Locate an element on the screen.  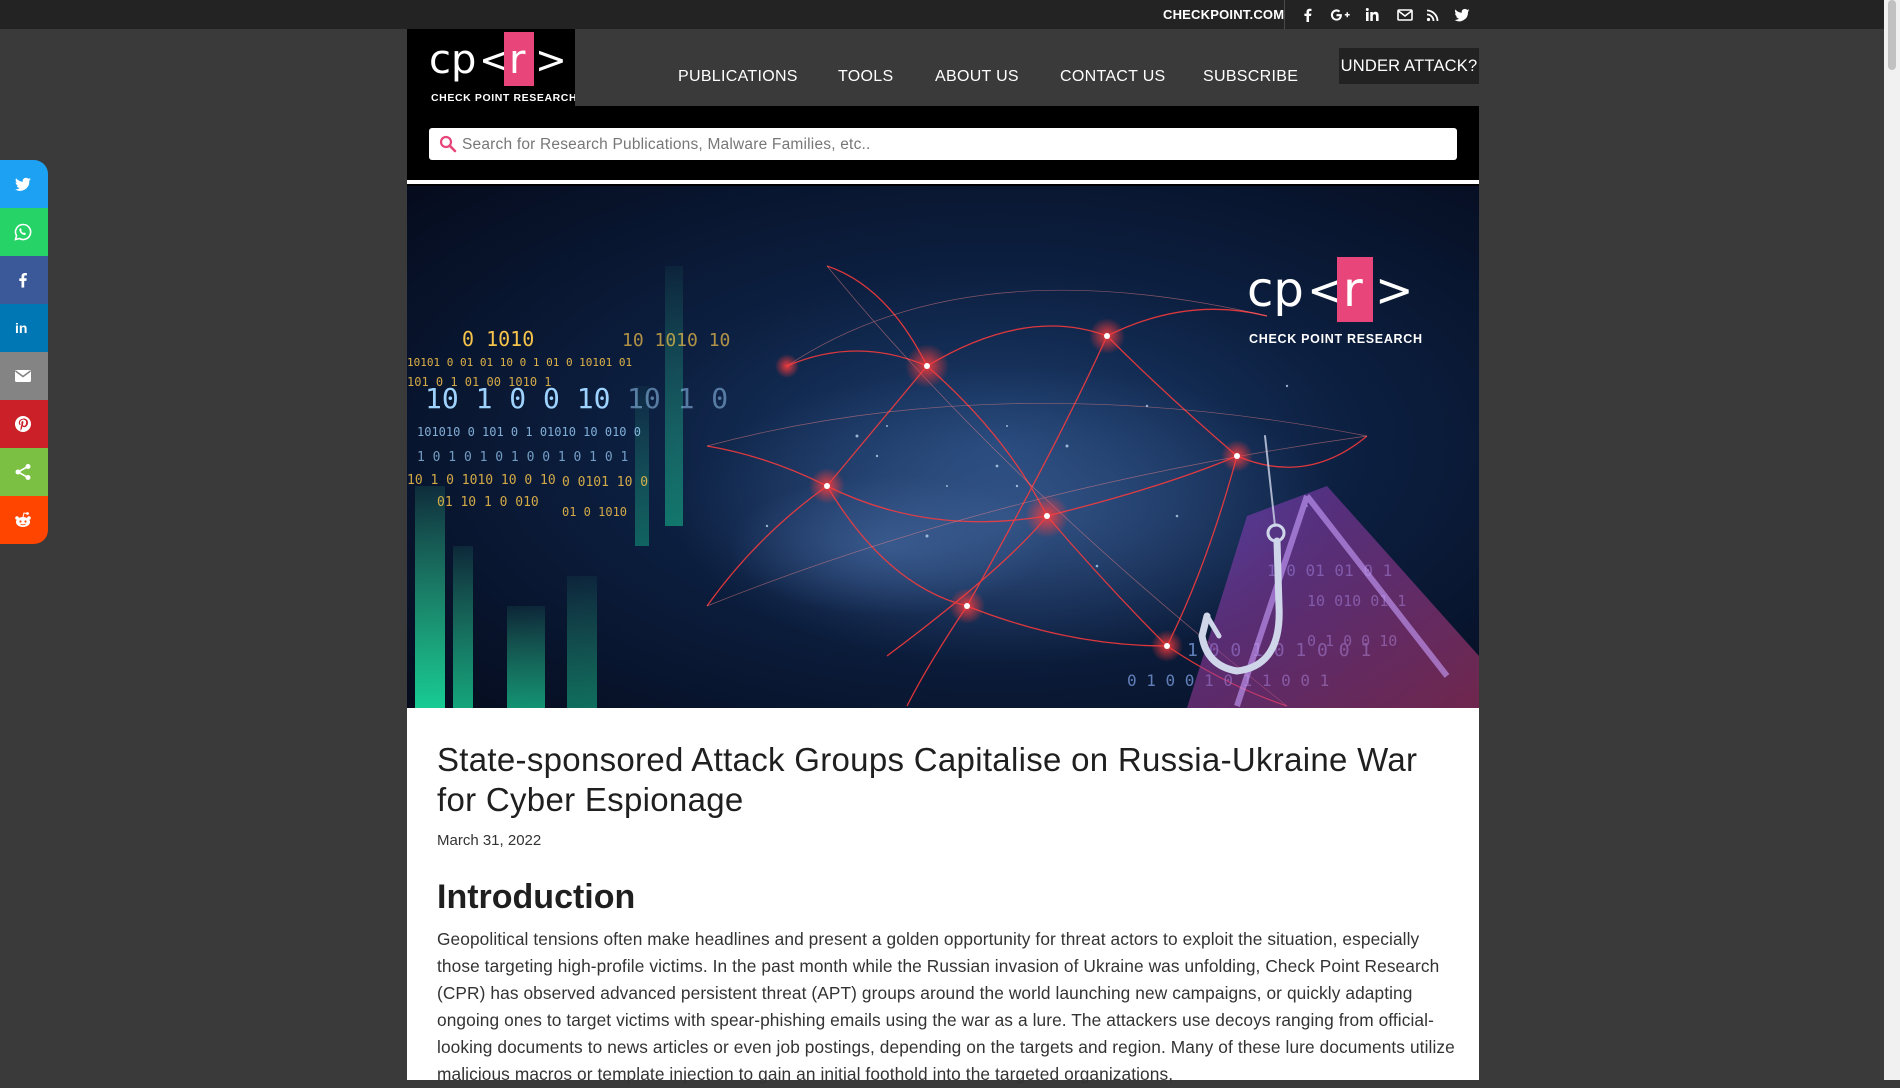
google-plus-icon is located at coordinates (1340, 15).